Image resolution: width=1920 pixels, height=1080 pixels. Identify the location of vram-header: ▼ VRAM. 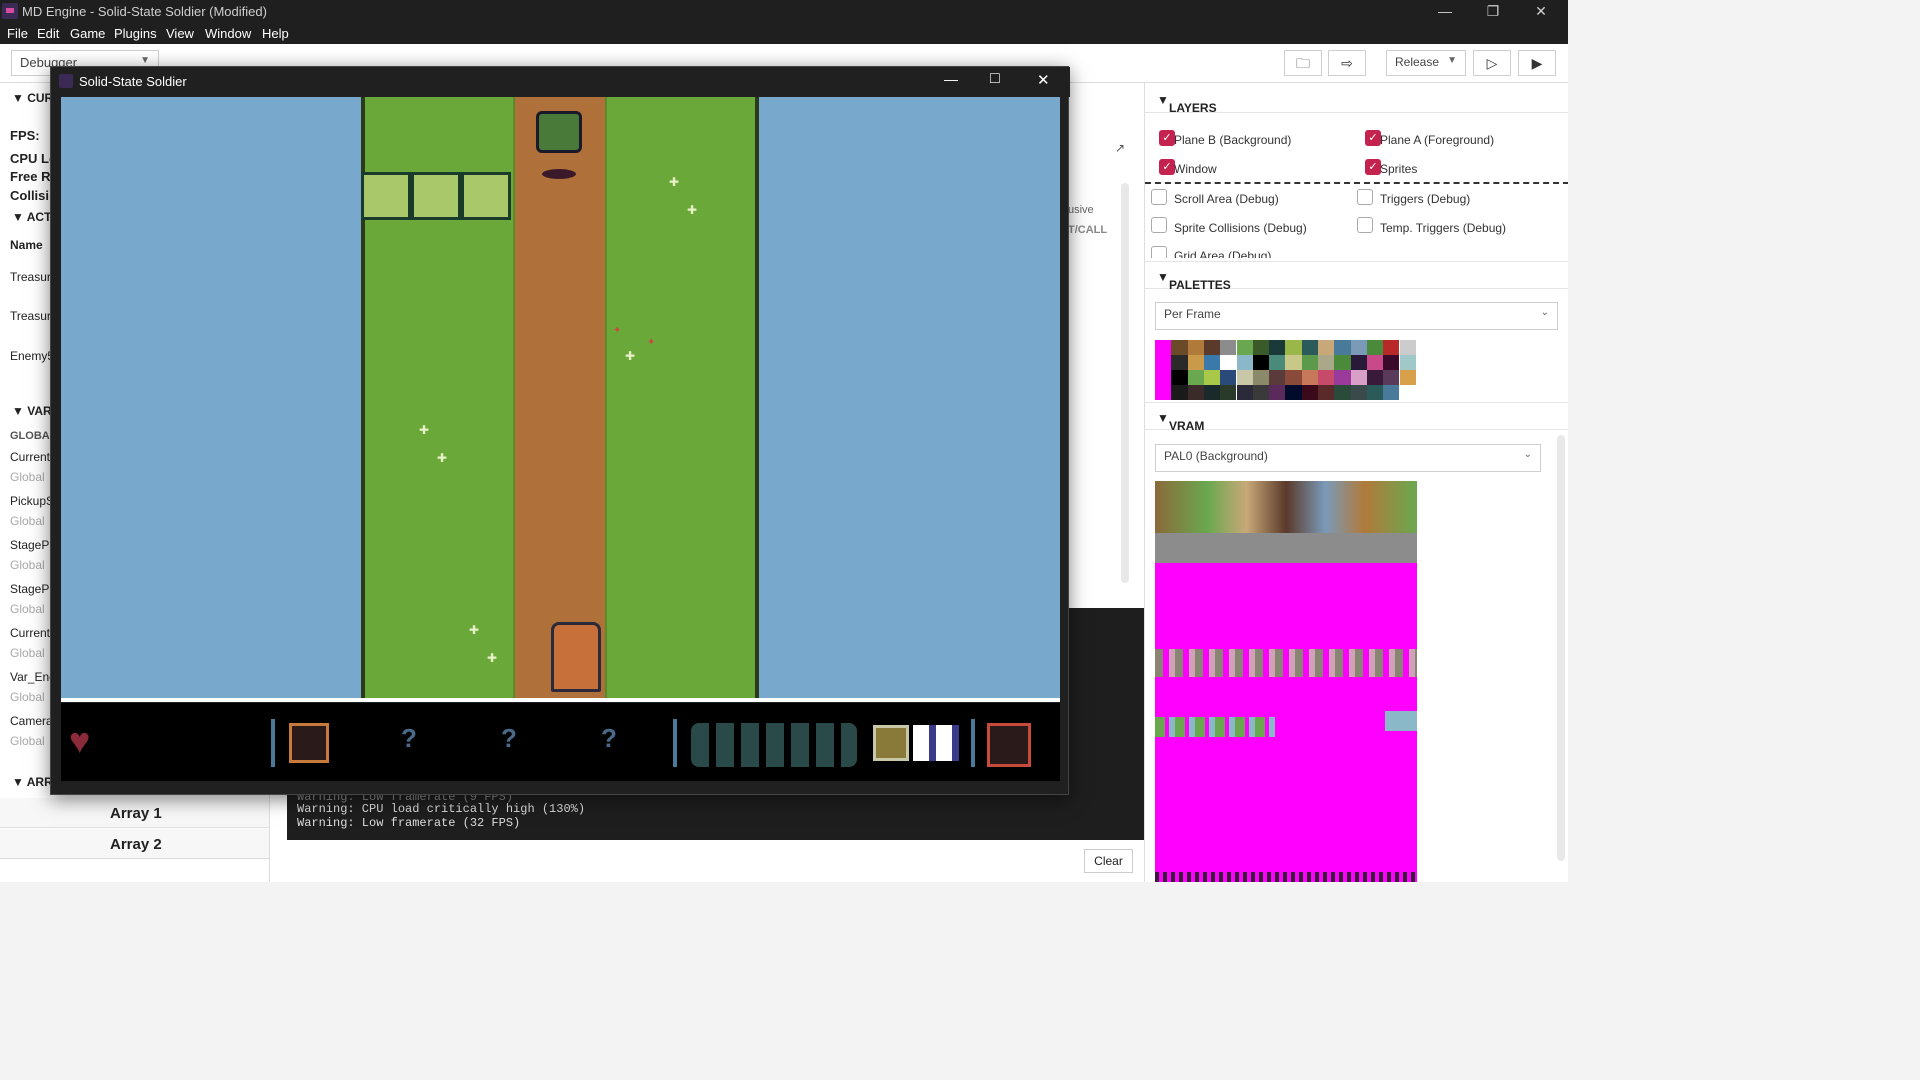
(1356, 417).